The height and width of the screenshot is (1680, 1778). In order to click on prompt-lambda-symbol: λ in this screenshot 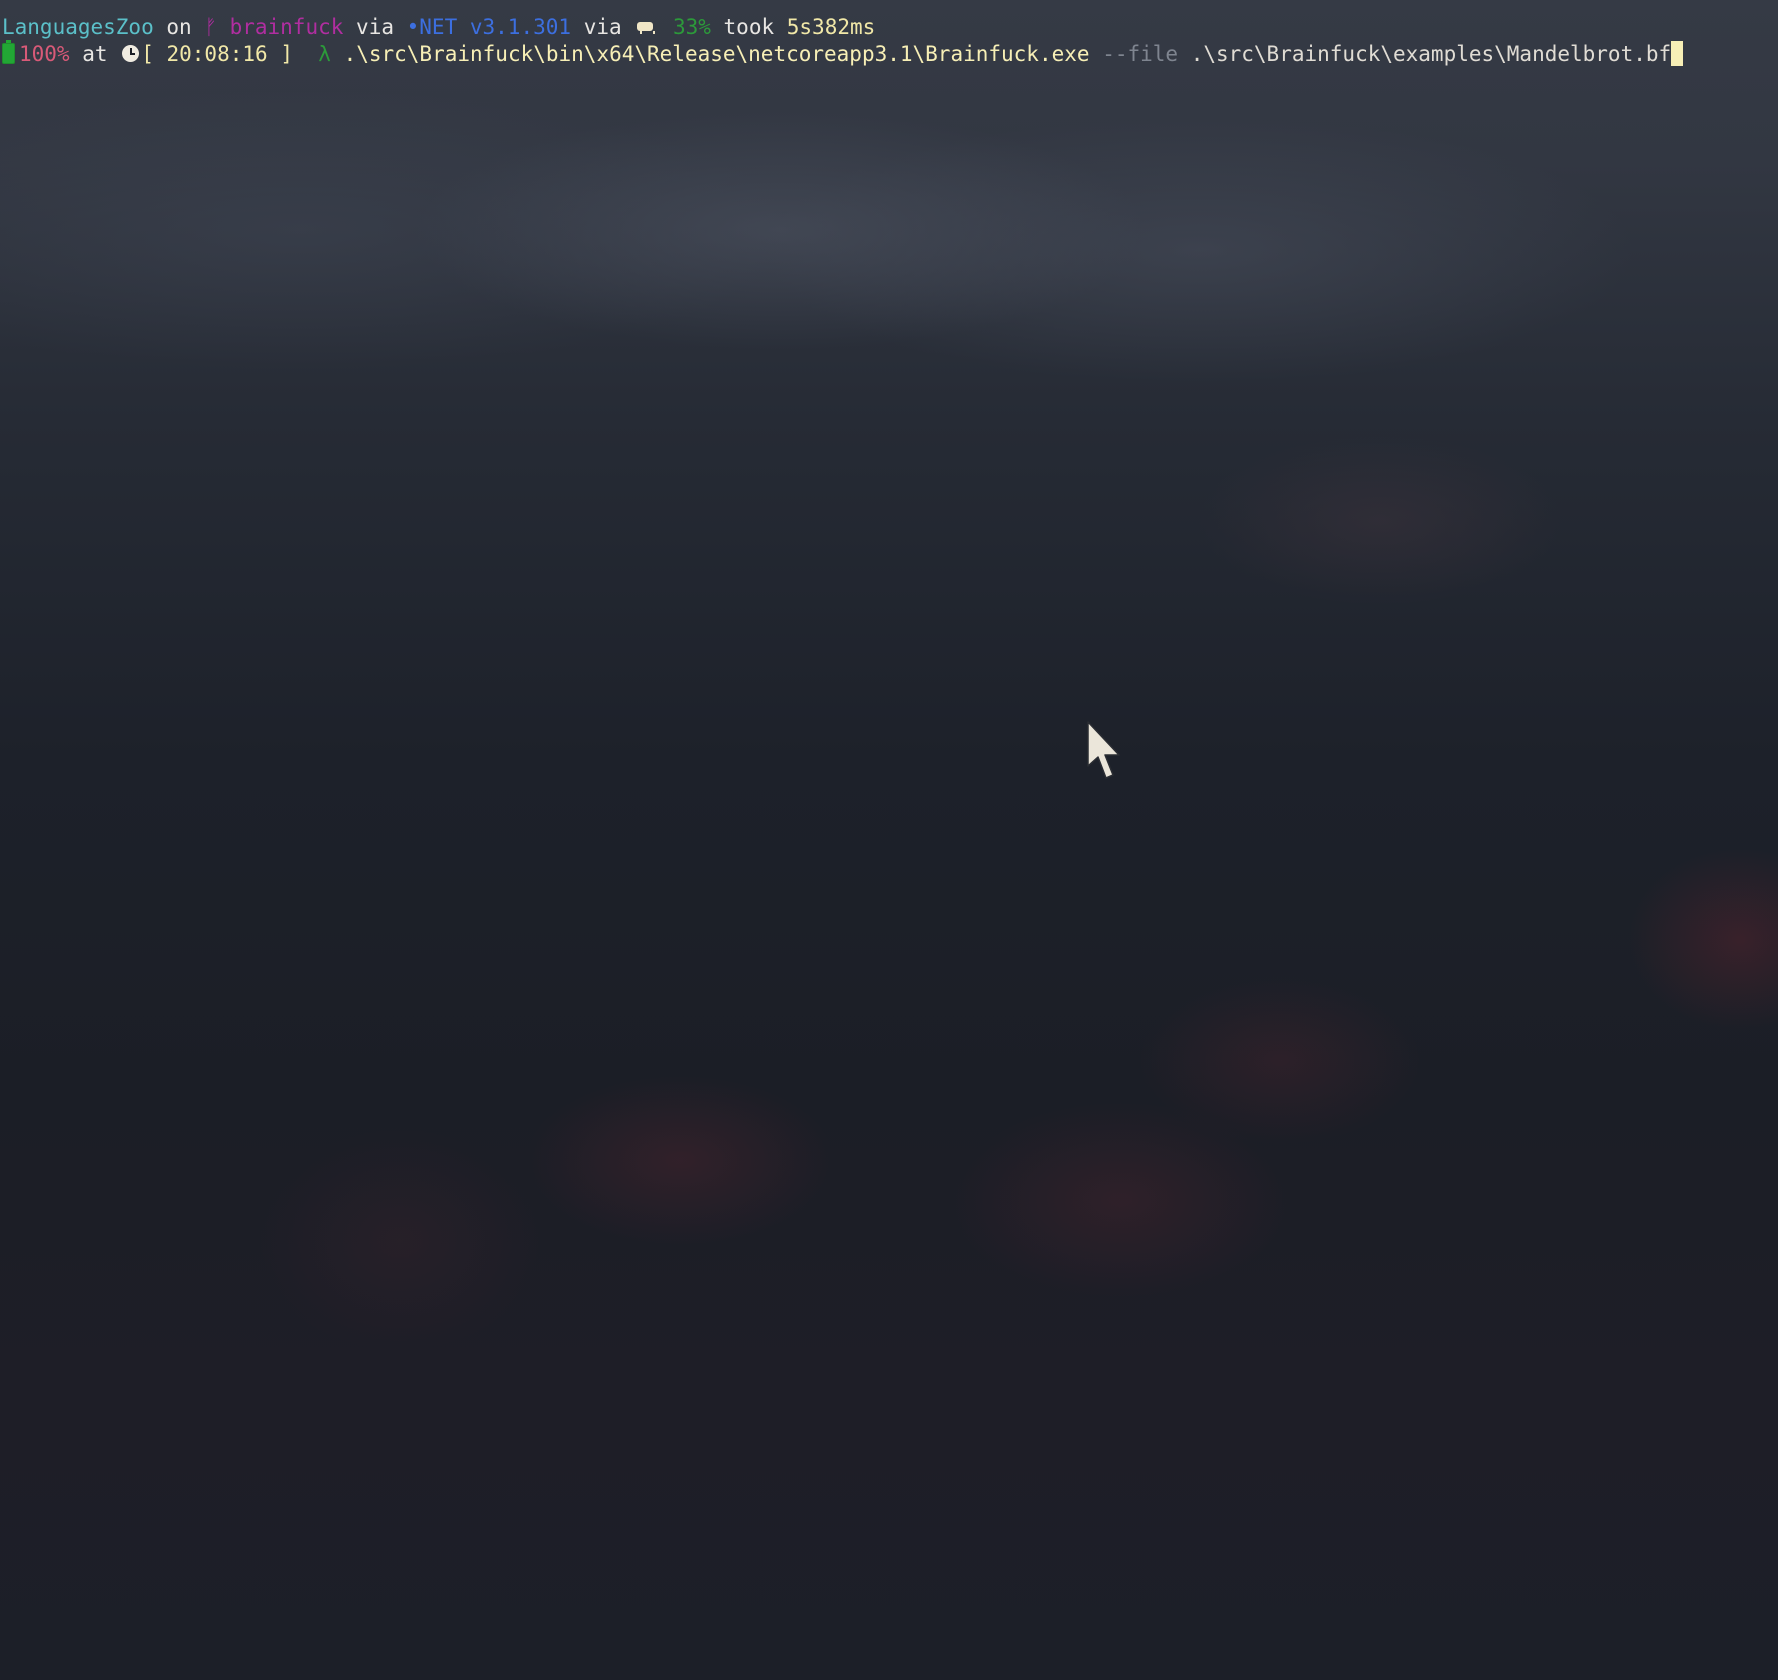, I will do `click(324, 54)`.